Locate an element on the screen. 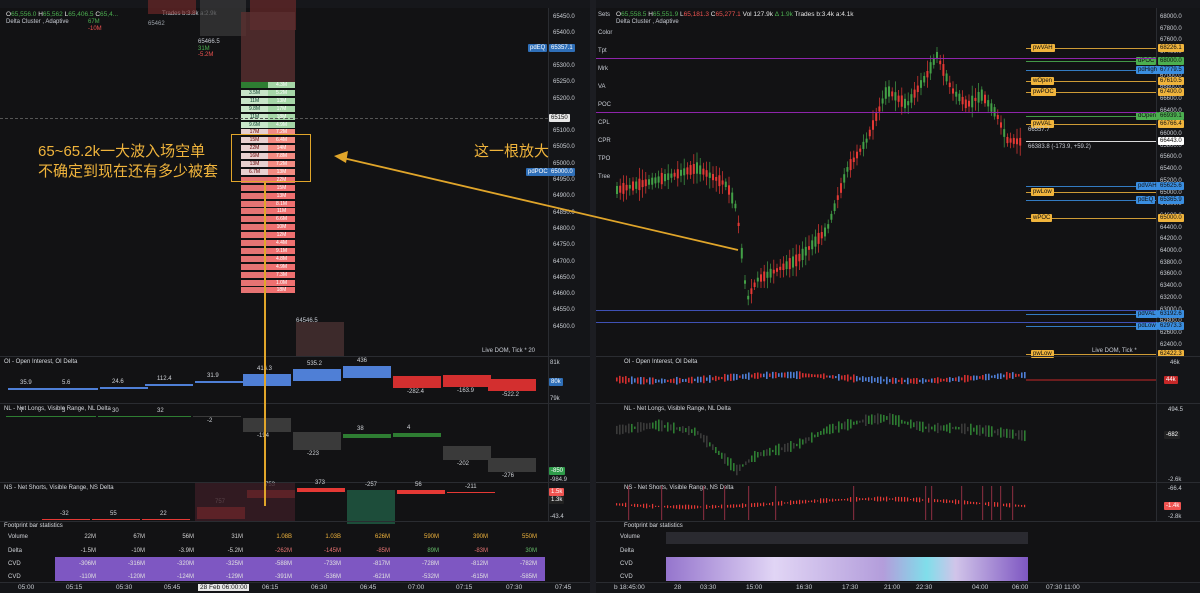  stats-cell: 1.03B is located at coordinates (333, 537).